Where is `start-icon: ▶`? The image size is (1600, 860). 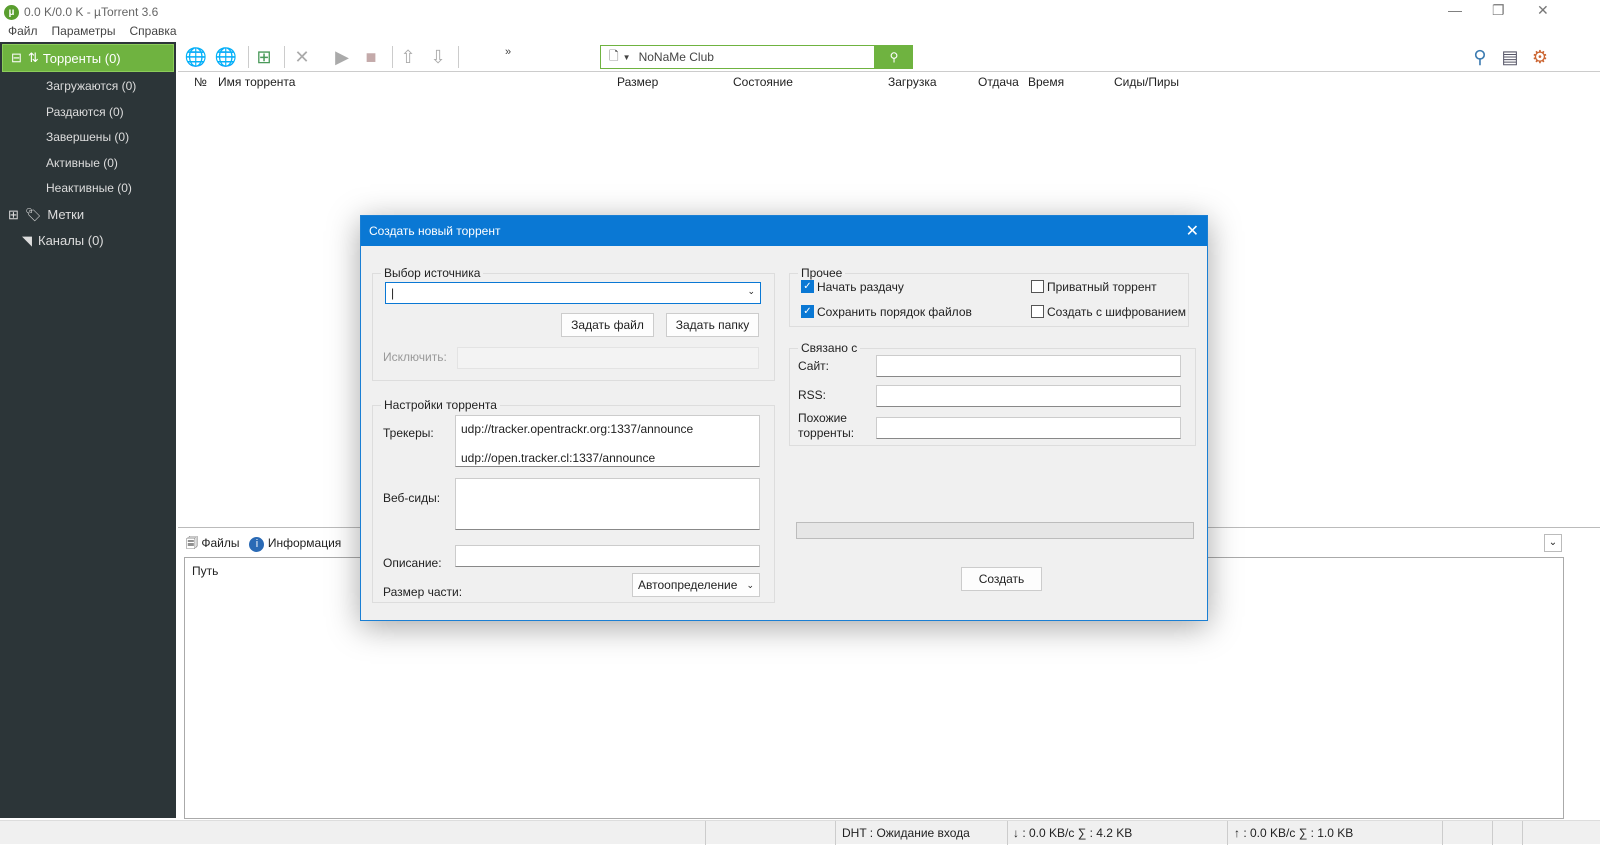 start-icon: ▶ is located at coordinates (342, 57).